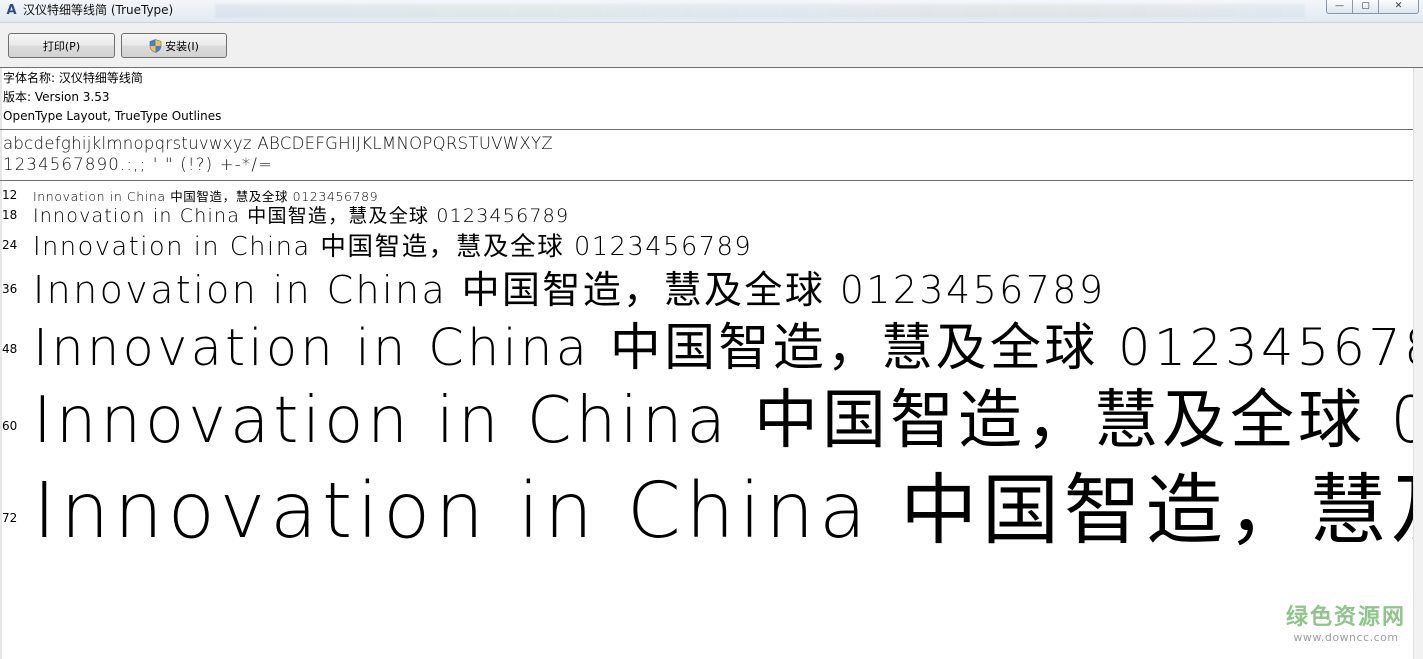  I want to click on size-label: 60, so click(10, 426).